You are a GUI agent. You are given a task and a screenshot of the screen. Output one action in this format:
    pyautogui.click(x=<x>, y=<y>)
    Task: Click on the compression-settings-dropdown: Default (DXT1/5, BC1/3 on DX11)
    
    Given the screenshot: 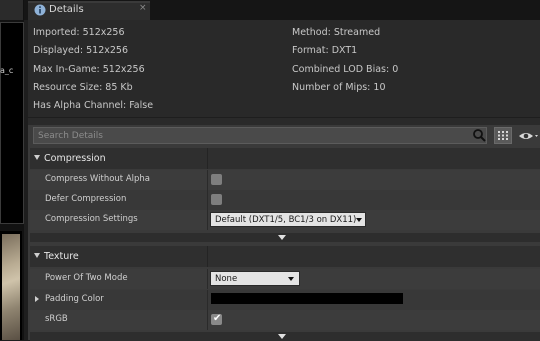 What is the action you would take?
    pyautogui.click(x=288, y=219)
    